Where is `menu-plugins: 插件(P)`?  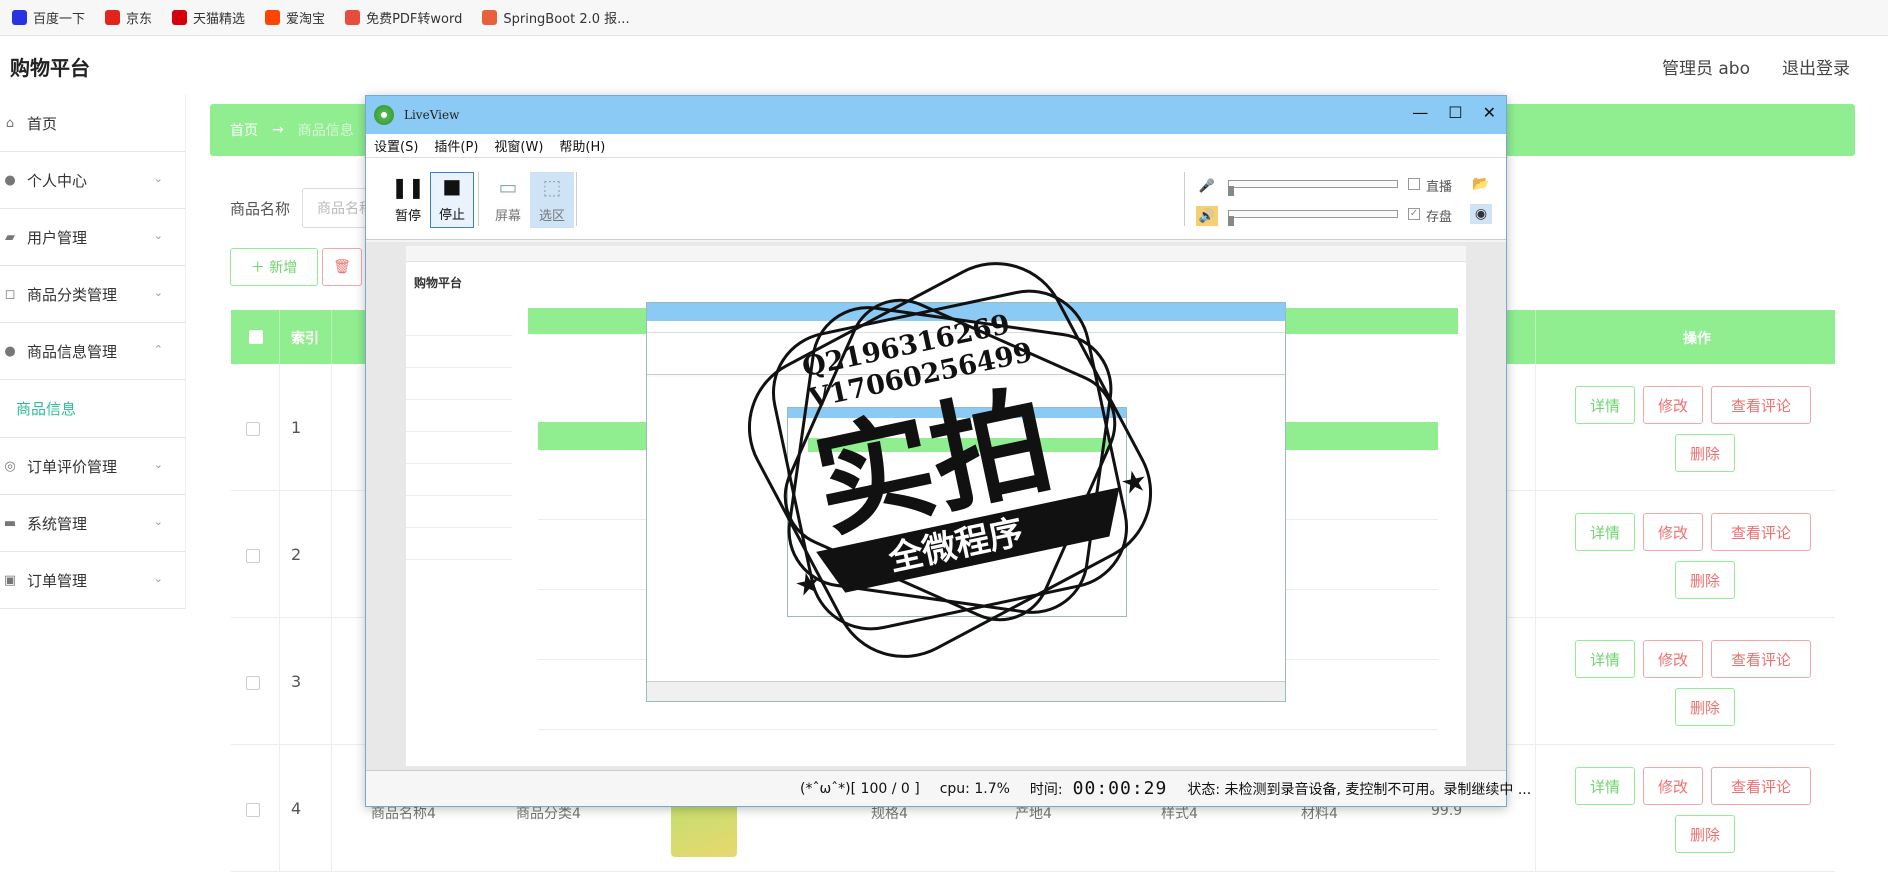
menu-plugins: 插件(P) is located at coordinates (456, 145).